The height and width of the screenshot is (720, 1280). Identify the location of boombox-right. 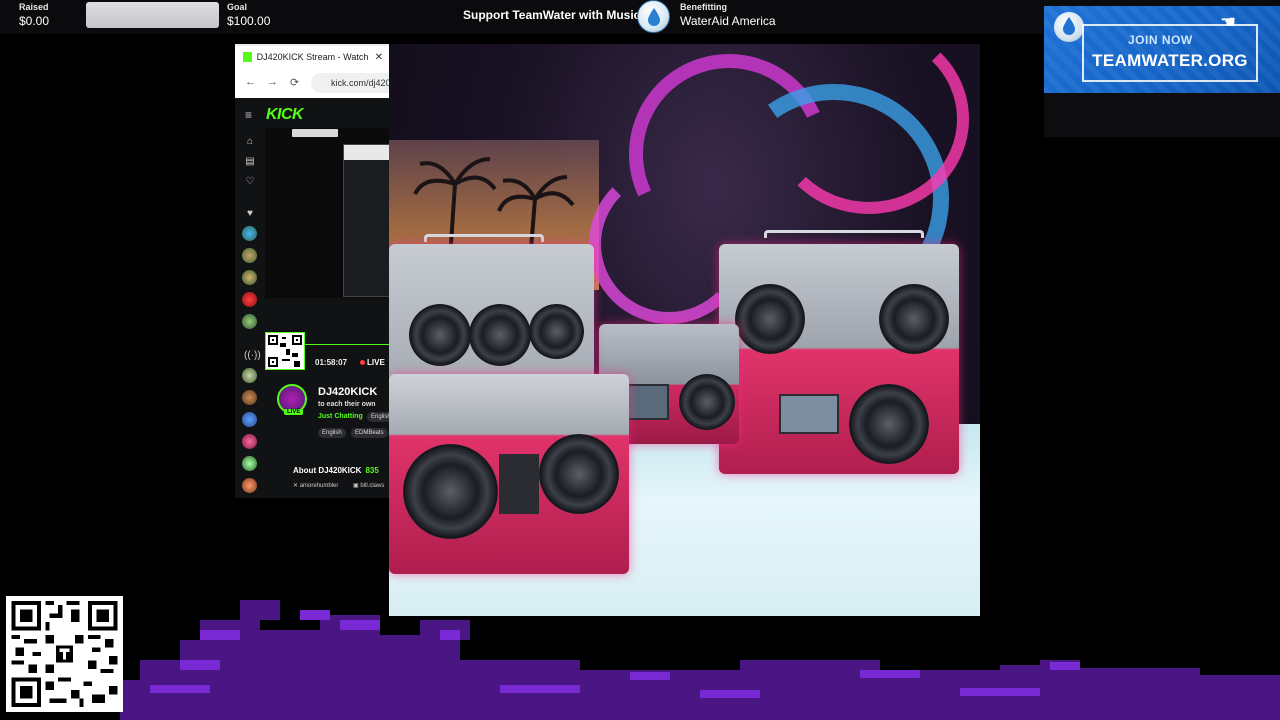
(839, 359).